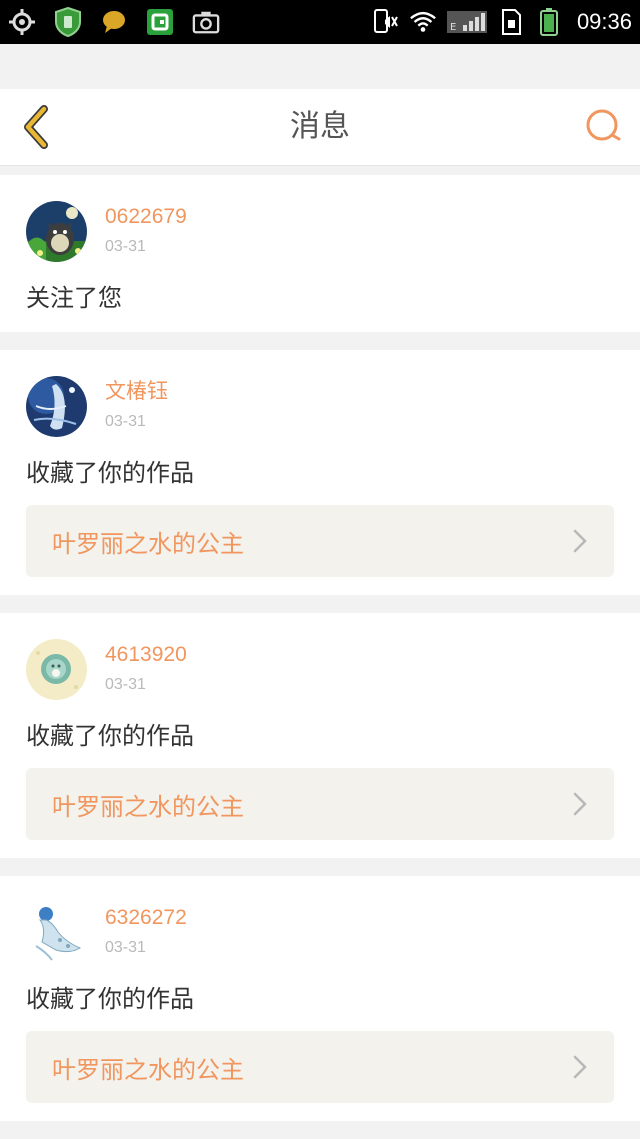  What do you see at coordinates (466, 22) in the screenshot?
I see `signal-icon: E` at bounding box center [466, 22].